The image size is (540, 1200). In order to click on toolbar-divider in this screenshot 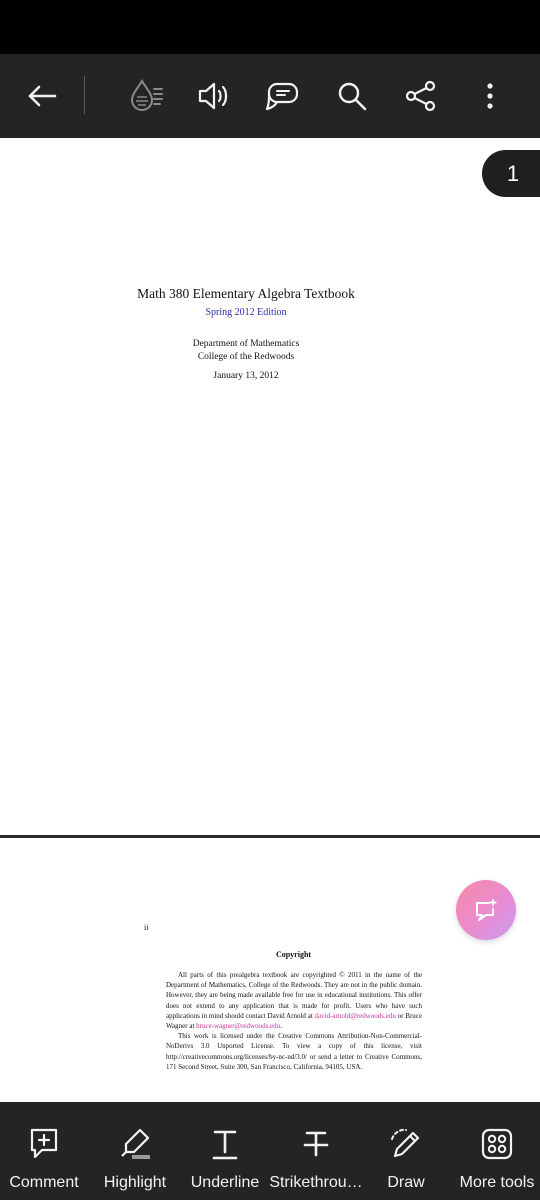, I will do `click(84, 95)`.